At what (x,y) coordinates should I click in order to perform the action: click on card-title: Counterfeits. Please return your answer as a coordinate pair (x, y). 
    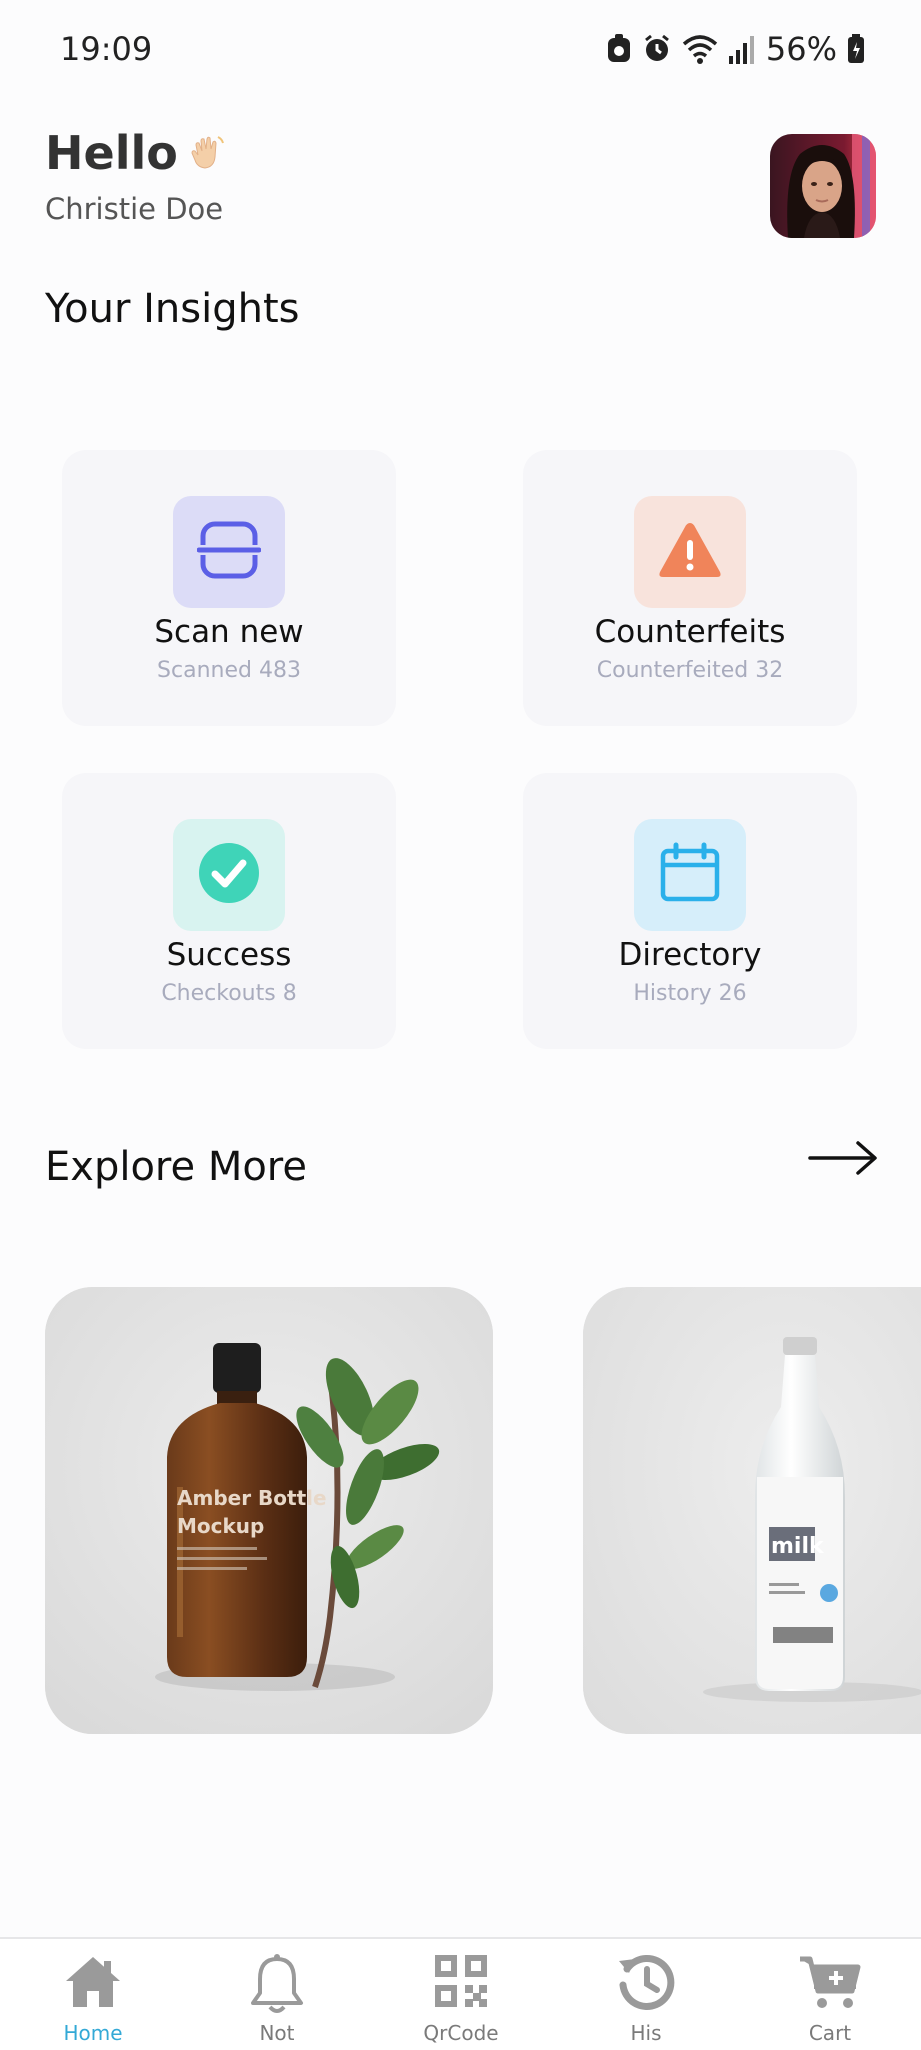
    Looking at the image, I should click on (690, 632).